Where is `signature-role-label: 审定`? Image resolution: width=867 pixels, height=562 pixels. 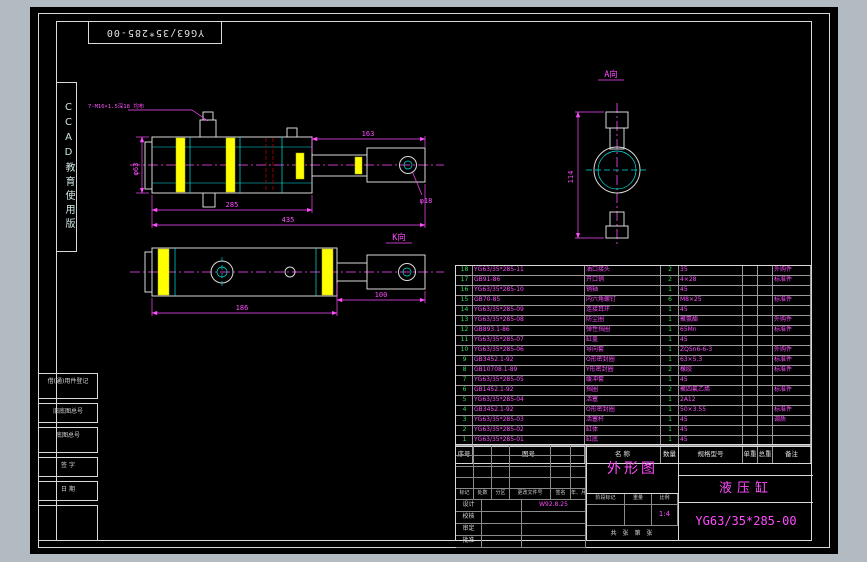
signature-role-label: 审定 is located at coordinates (469, 529).